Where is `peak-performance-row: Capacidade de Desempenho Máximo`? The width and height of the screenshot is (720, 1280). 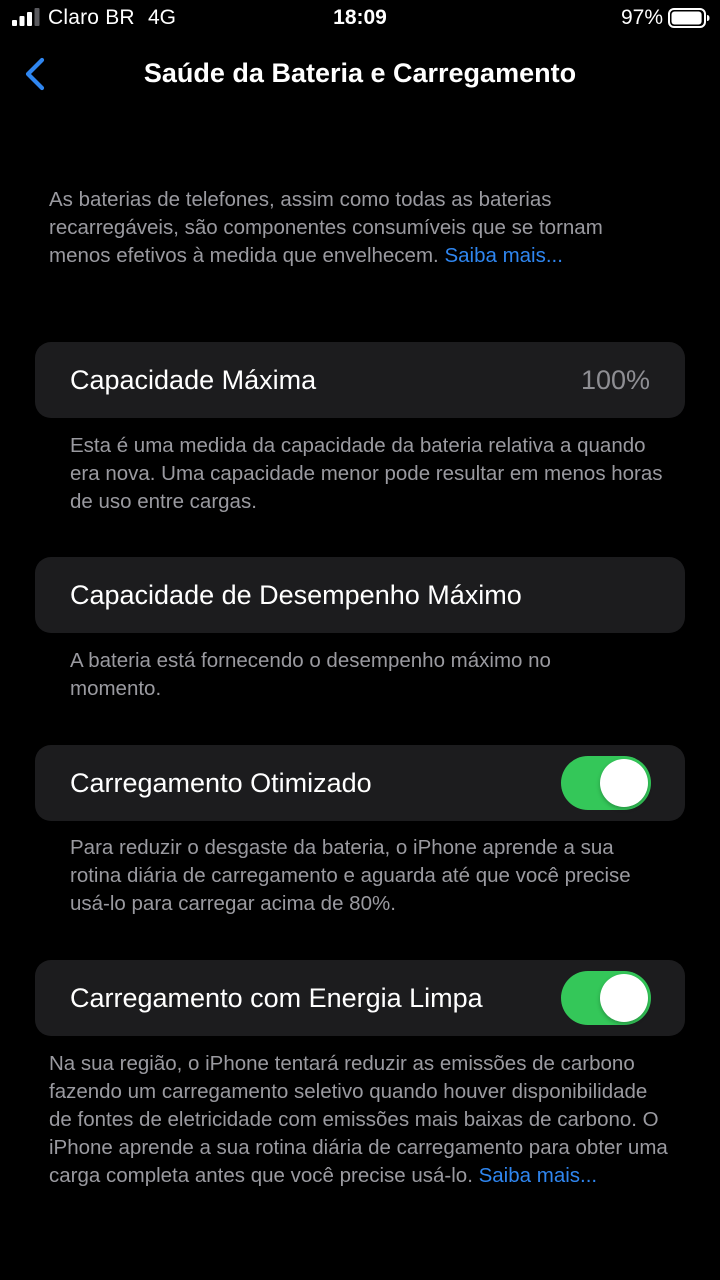
peak-performance-row: Capacidade de Desempenho Máximo is located at coordinates (360, 595).